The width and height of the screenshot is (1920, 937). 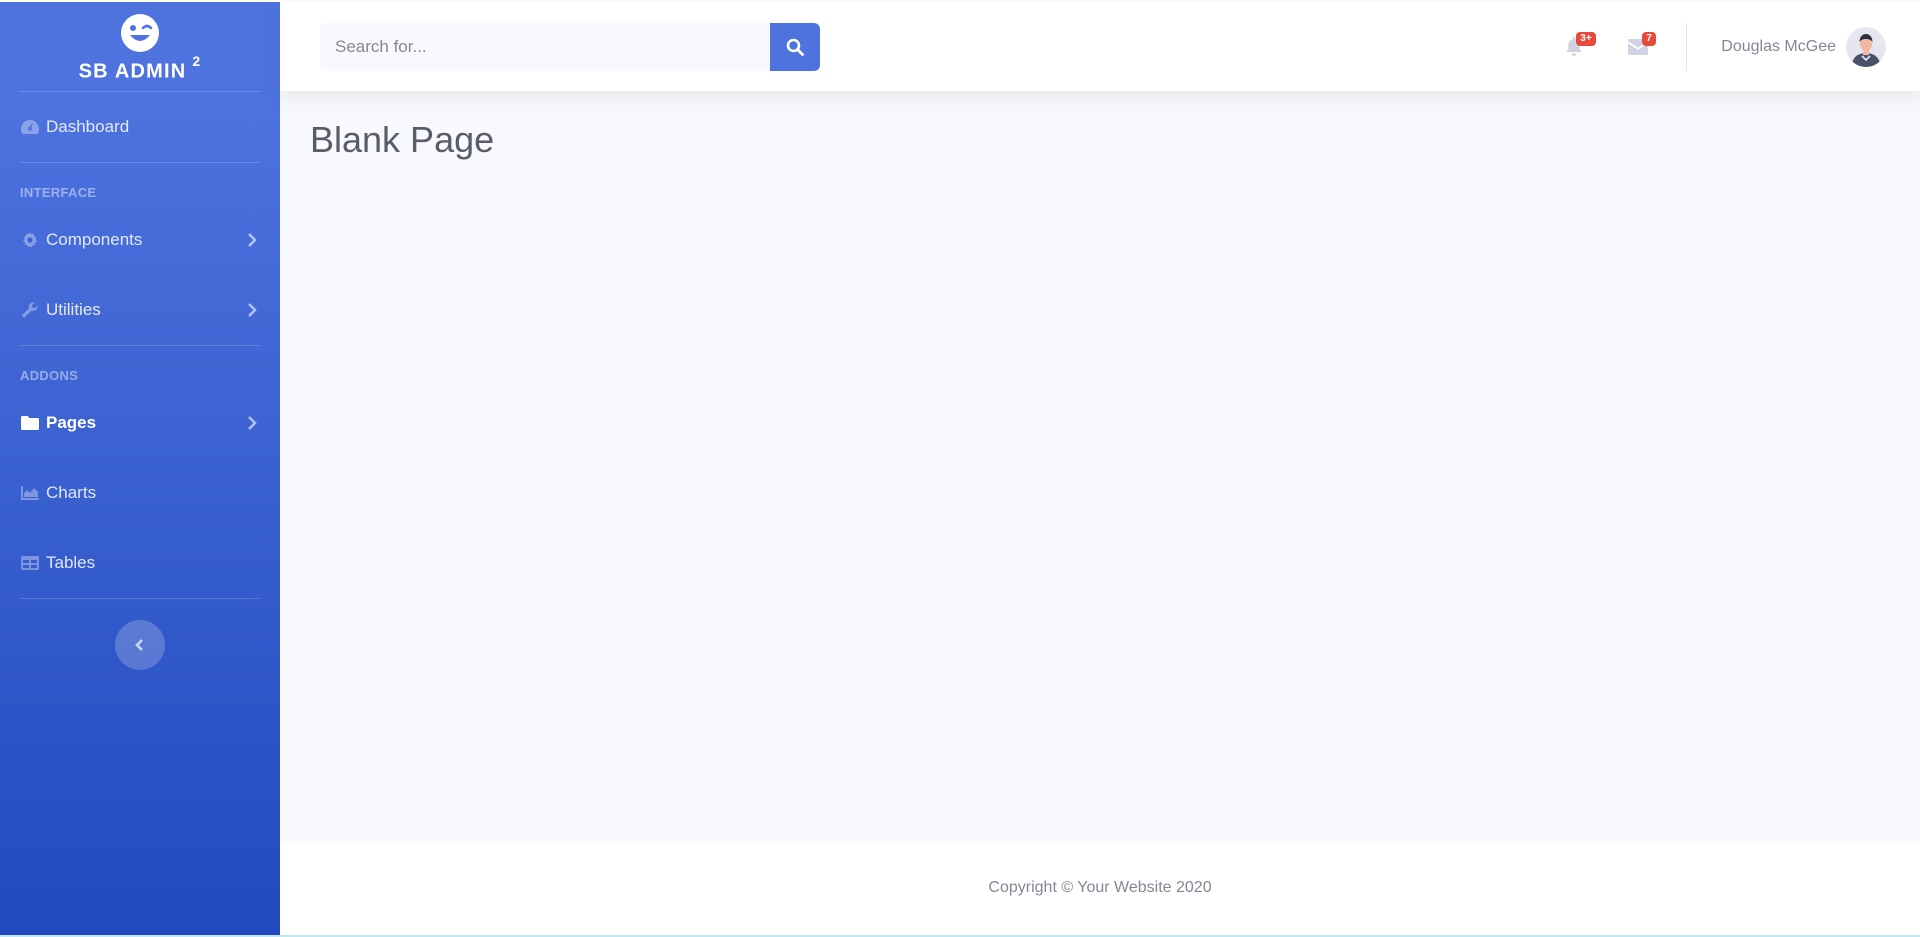 I want to click on topbar-right: 3+ 7 Douglas McGee, so click(x=1731, y=46).